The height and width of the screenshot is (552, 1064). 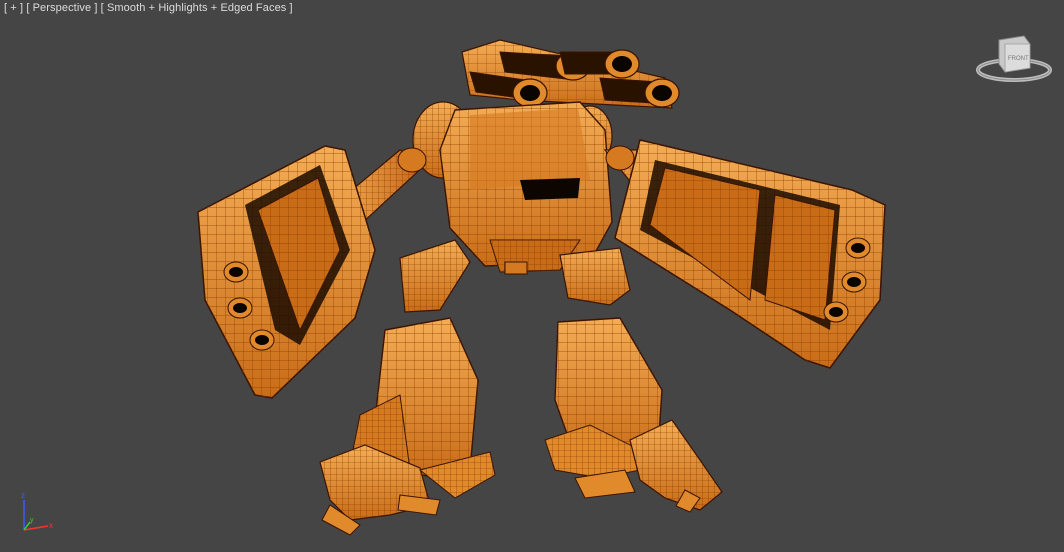 I want to click on axis-tripod-icon: z x y, so click(x=37, y=511).